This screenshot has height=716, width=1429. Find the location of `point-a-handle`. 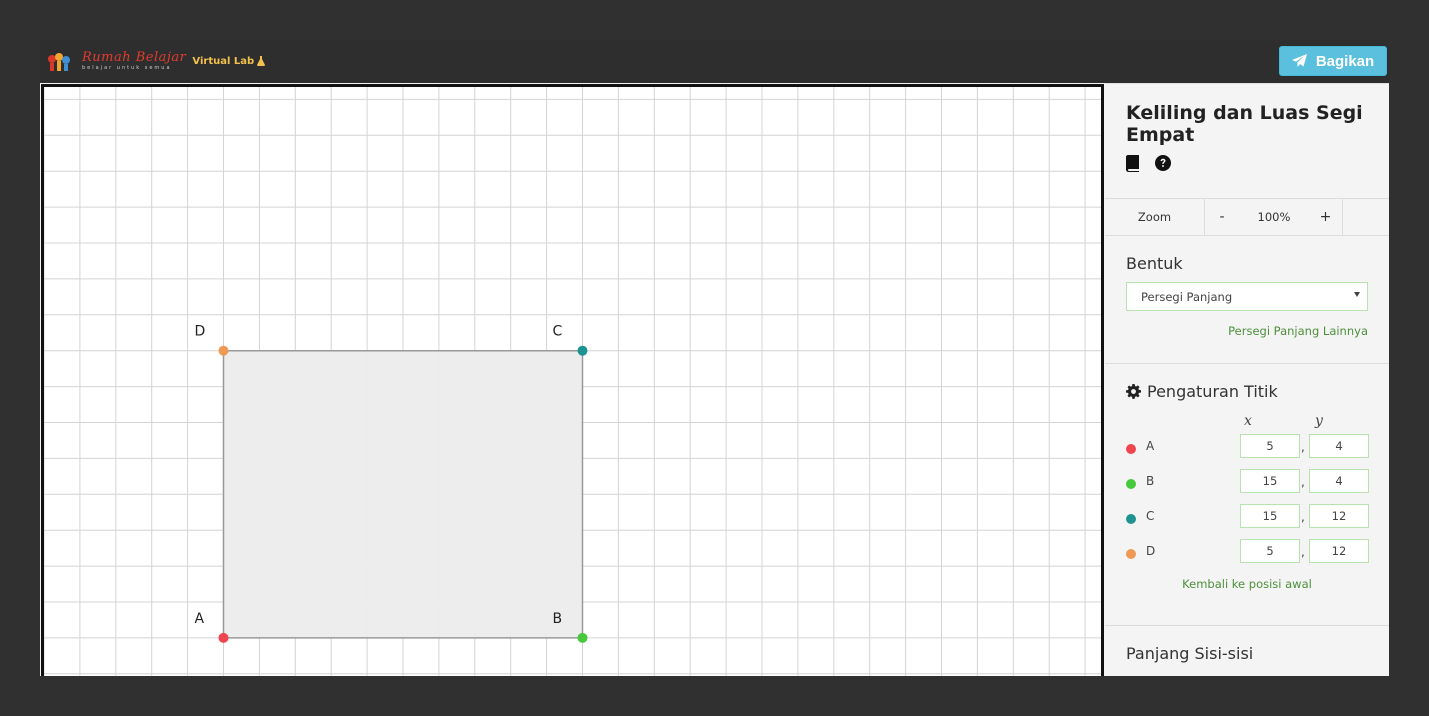

point-a-handle is located at coordinates (223, 637).